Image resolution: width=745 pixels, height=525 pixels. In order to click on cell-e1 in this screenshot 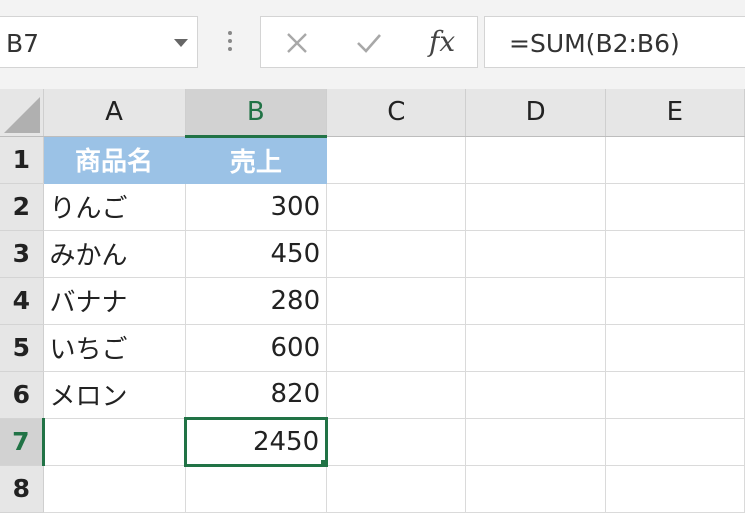, I will do `click(675, 160)`.